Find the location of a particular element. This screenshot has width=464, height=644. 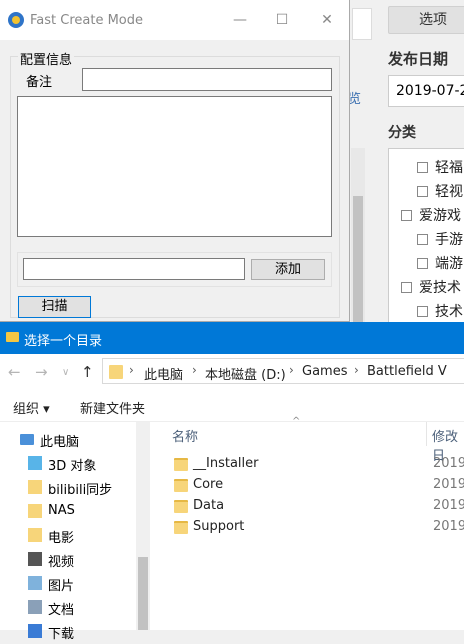

file-row: Data 2019/ is located at coordinates (319, 507).